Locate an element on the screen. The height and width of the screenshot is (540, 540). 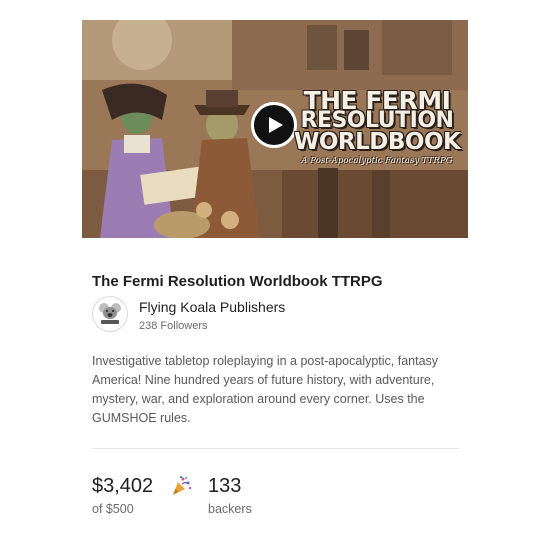
play-button is located at coordinates (274, 125).